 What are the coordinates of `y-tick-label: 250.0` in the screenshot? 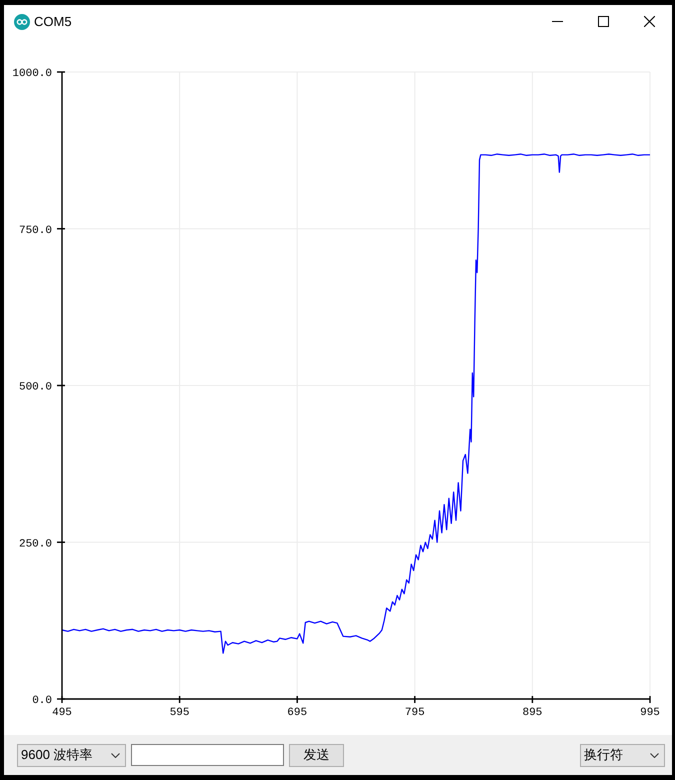 It's located at (35, 544).